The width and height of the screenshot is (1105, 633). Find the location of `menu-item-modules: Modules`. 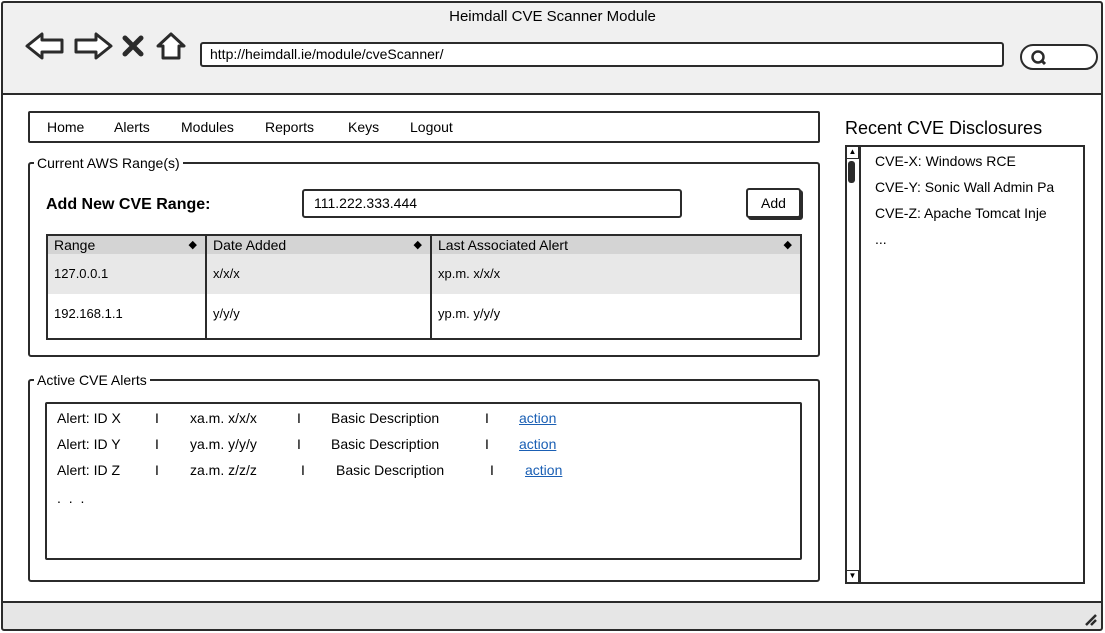

menu-item-modules: Modules is located at coordinates (207, 127).